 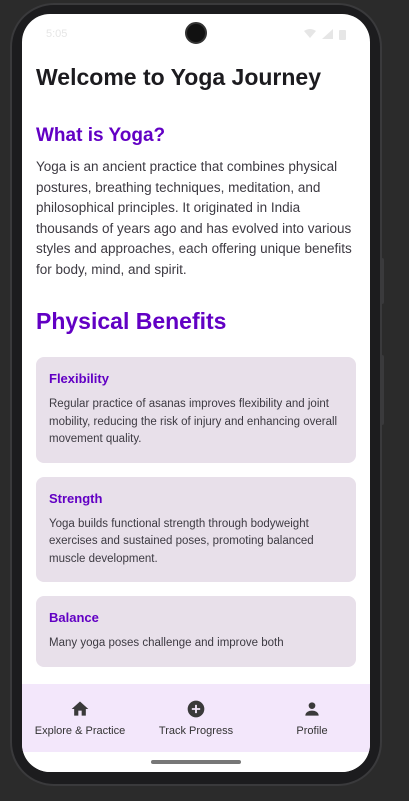 I want to click on nav-item-profile: Profile, so click(x=312, y=718).